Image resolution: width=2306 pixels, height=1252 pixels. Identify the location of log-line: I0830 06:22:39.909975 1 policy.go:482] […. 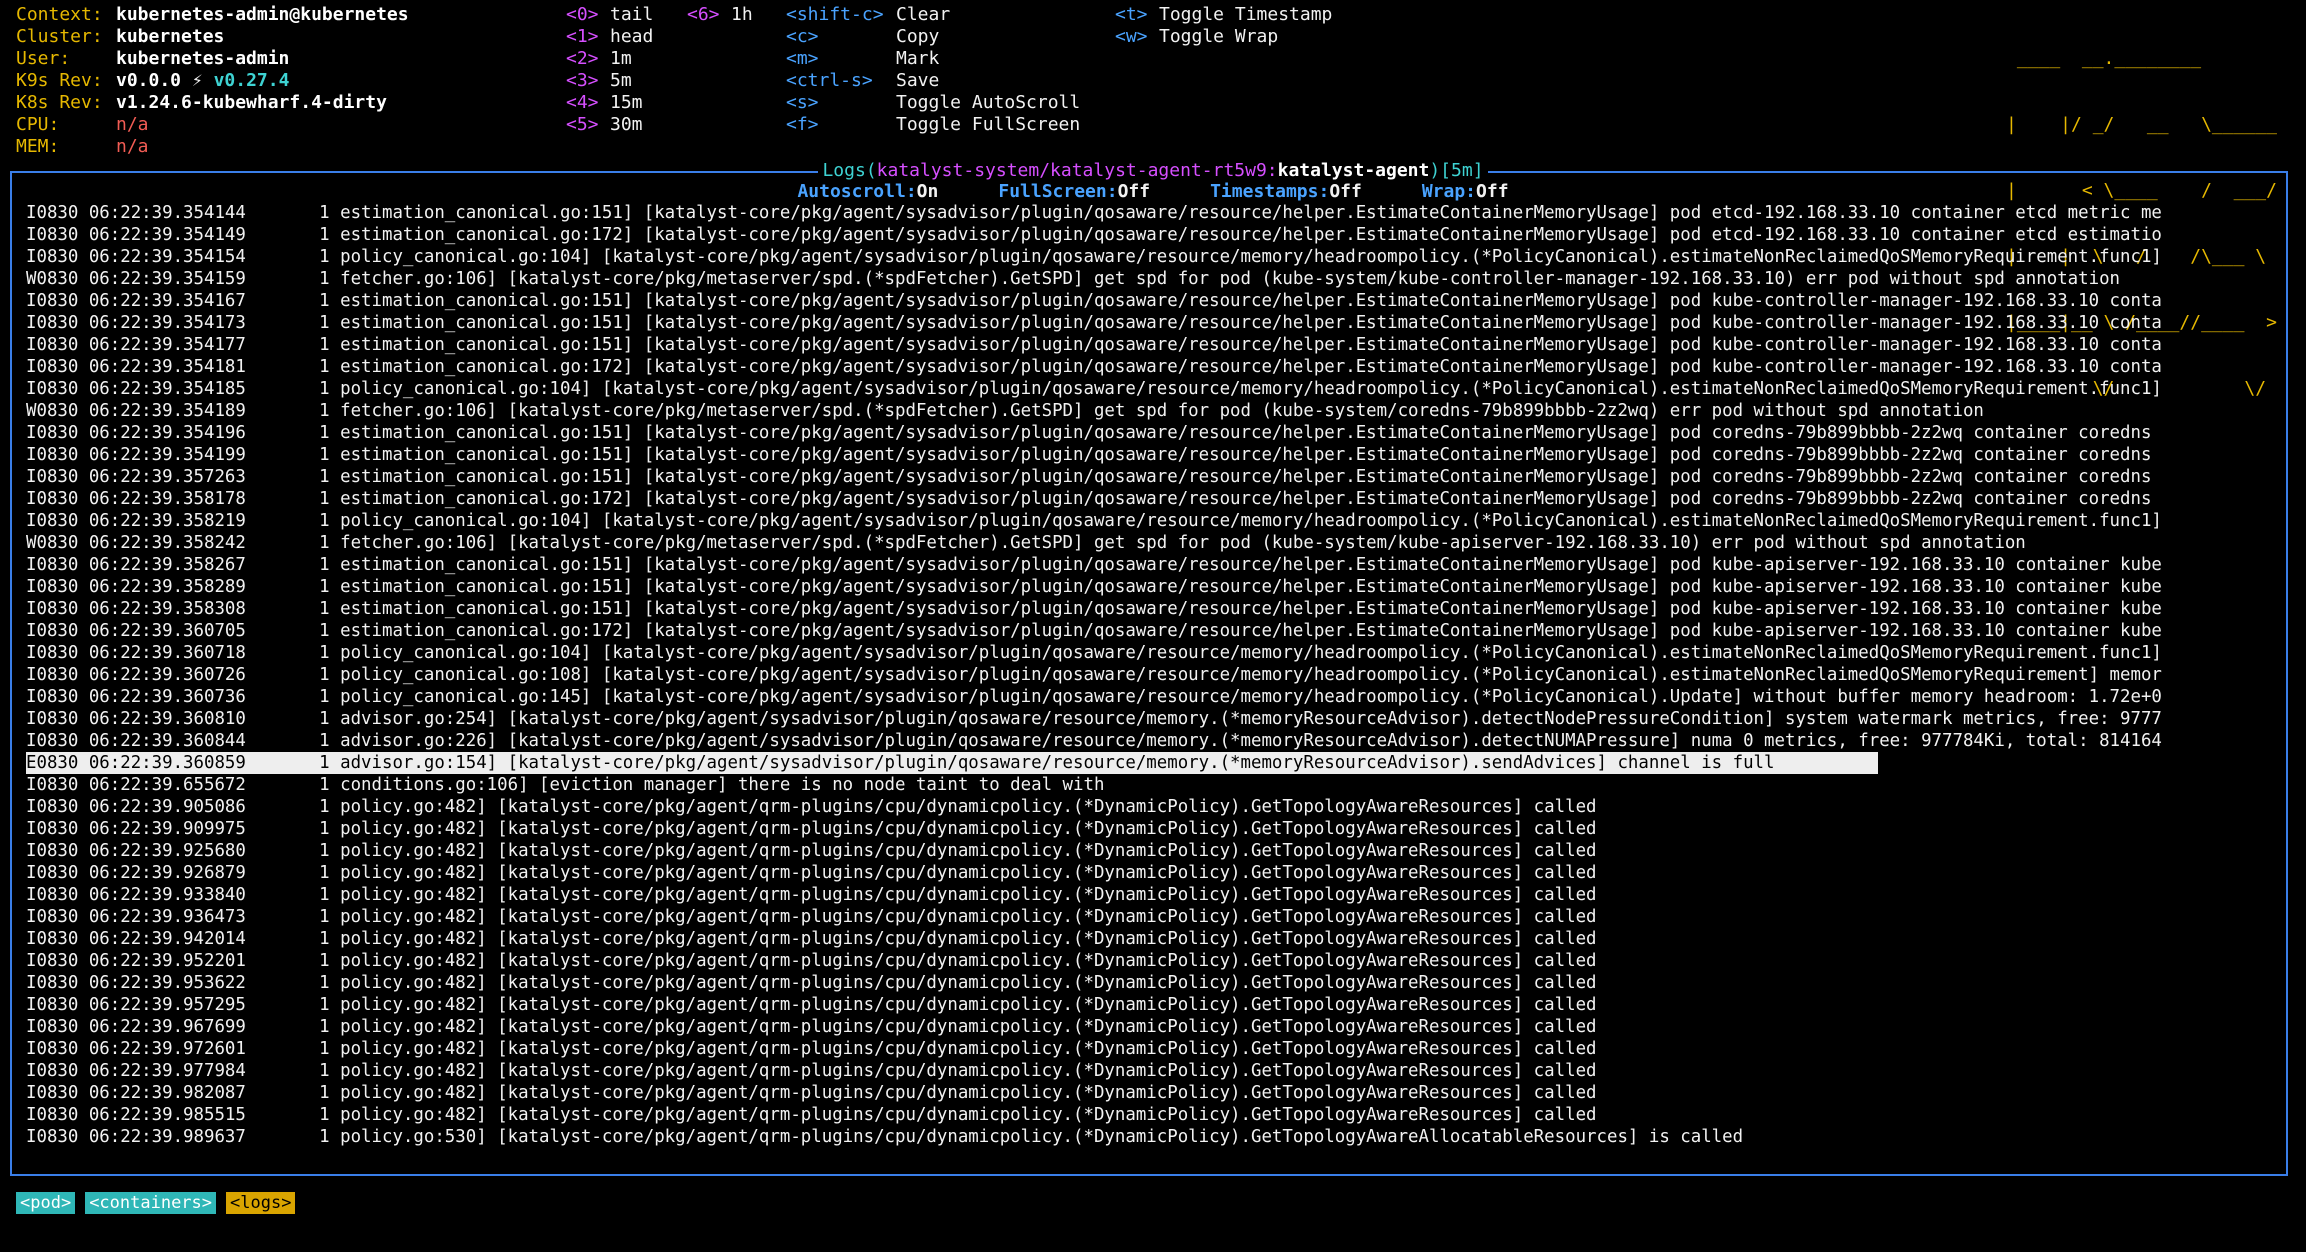
(1151, 829).